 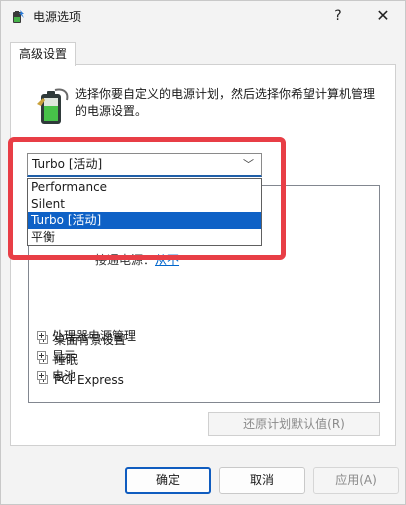 I want to click on tab-advanced-settings: 高级设置, so click(x=43, y=54).